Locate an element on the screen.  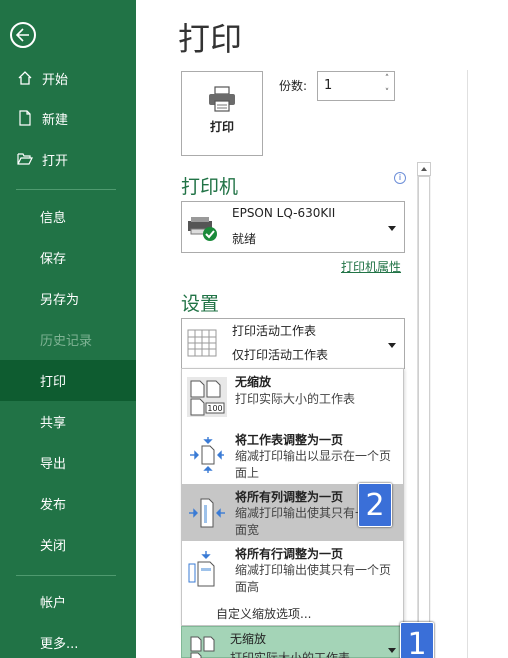
worksheet-grid-icon is located at coordinates (202, 343).